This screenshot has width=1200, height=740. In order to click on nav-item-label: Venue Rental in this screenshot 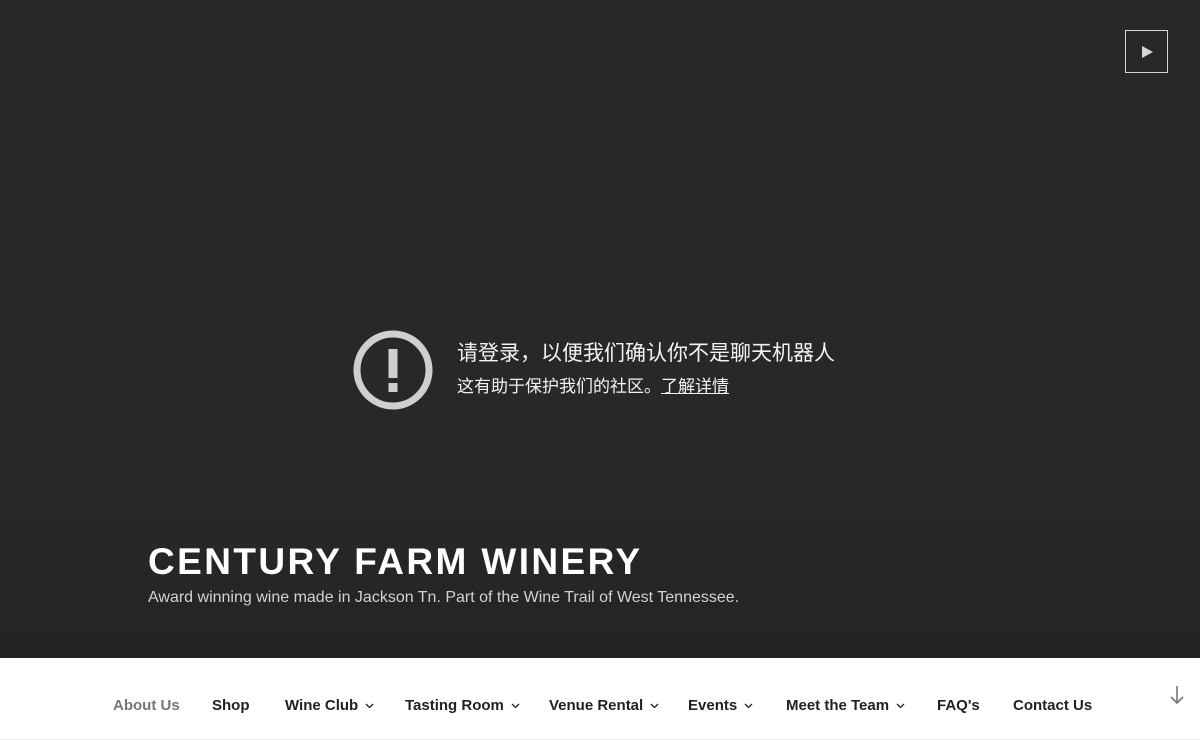, I will do `click(596, 705)`.